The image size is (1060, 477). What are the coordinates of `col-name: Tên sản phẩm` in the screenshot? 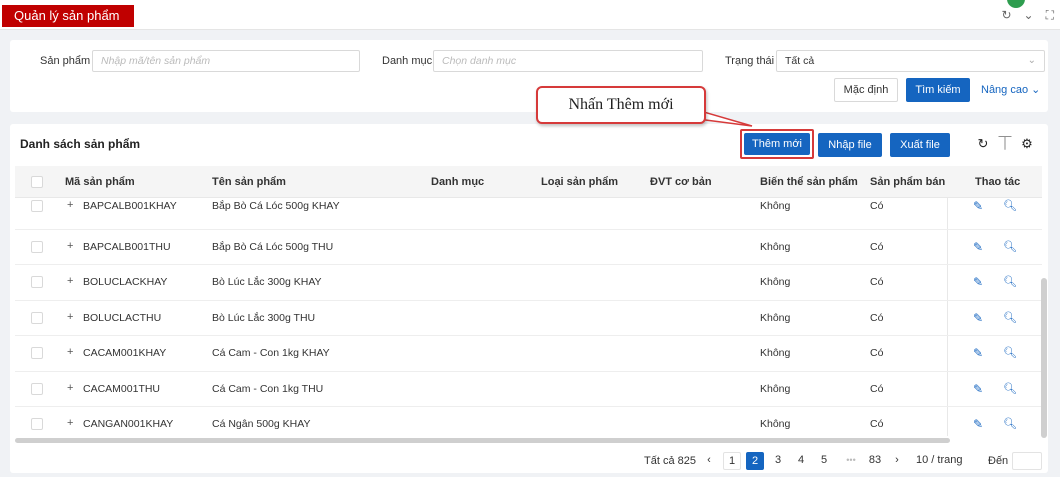 It's located at (249, 182).